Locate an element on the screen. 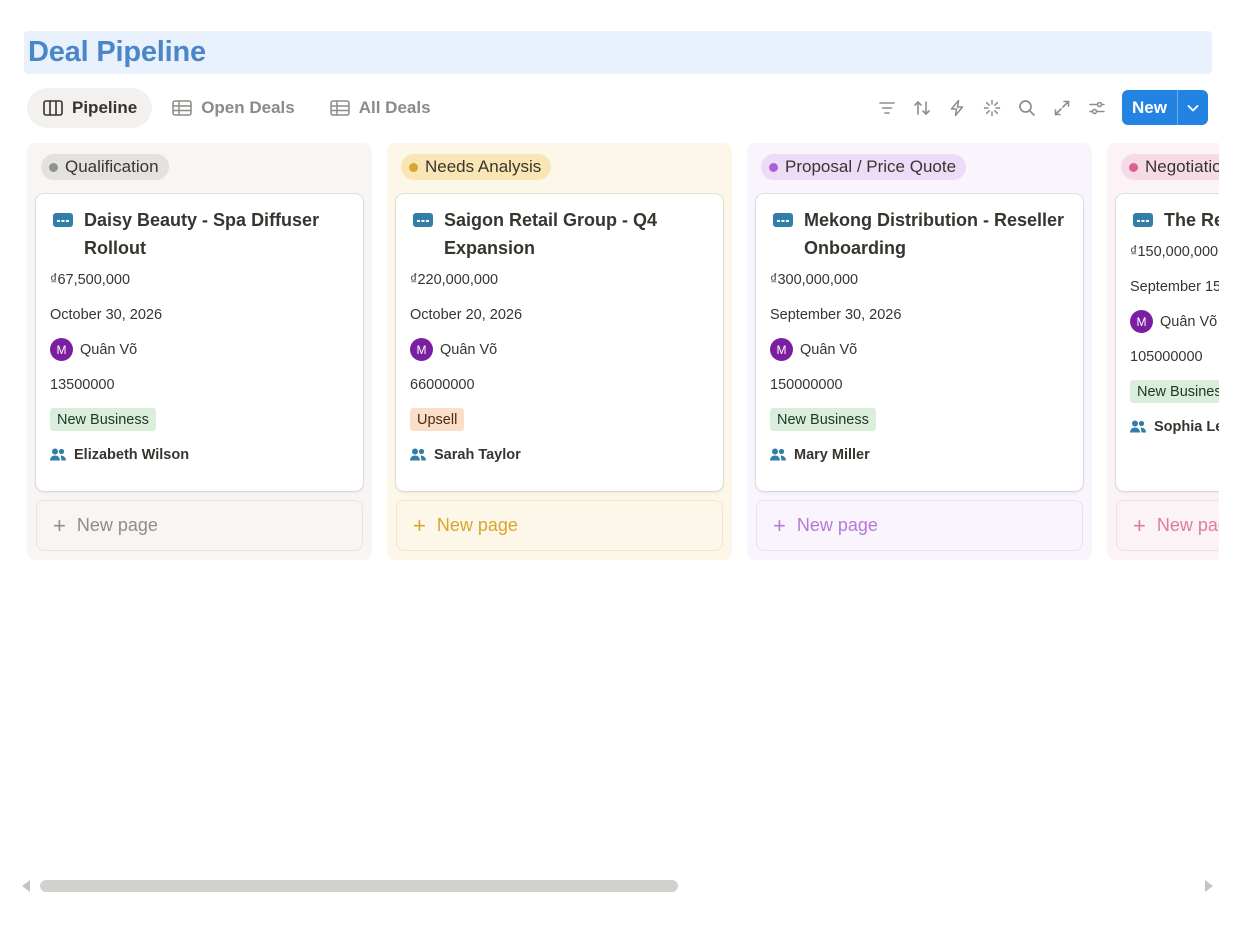 Image resolution: width=1247 pixels, height=935 pixels. status-label: Negotiation is located at coordinates (1182, 166).